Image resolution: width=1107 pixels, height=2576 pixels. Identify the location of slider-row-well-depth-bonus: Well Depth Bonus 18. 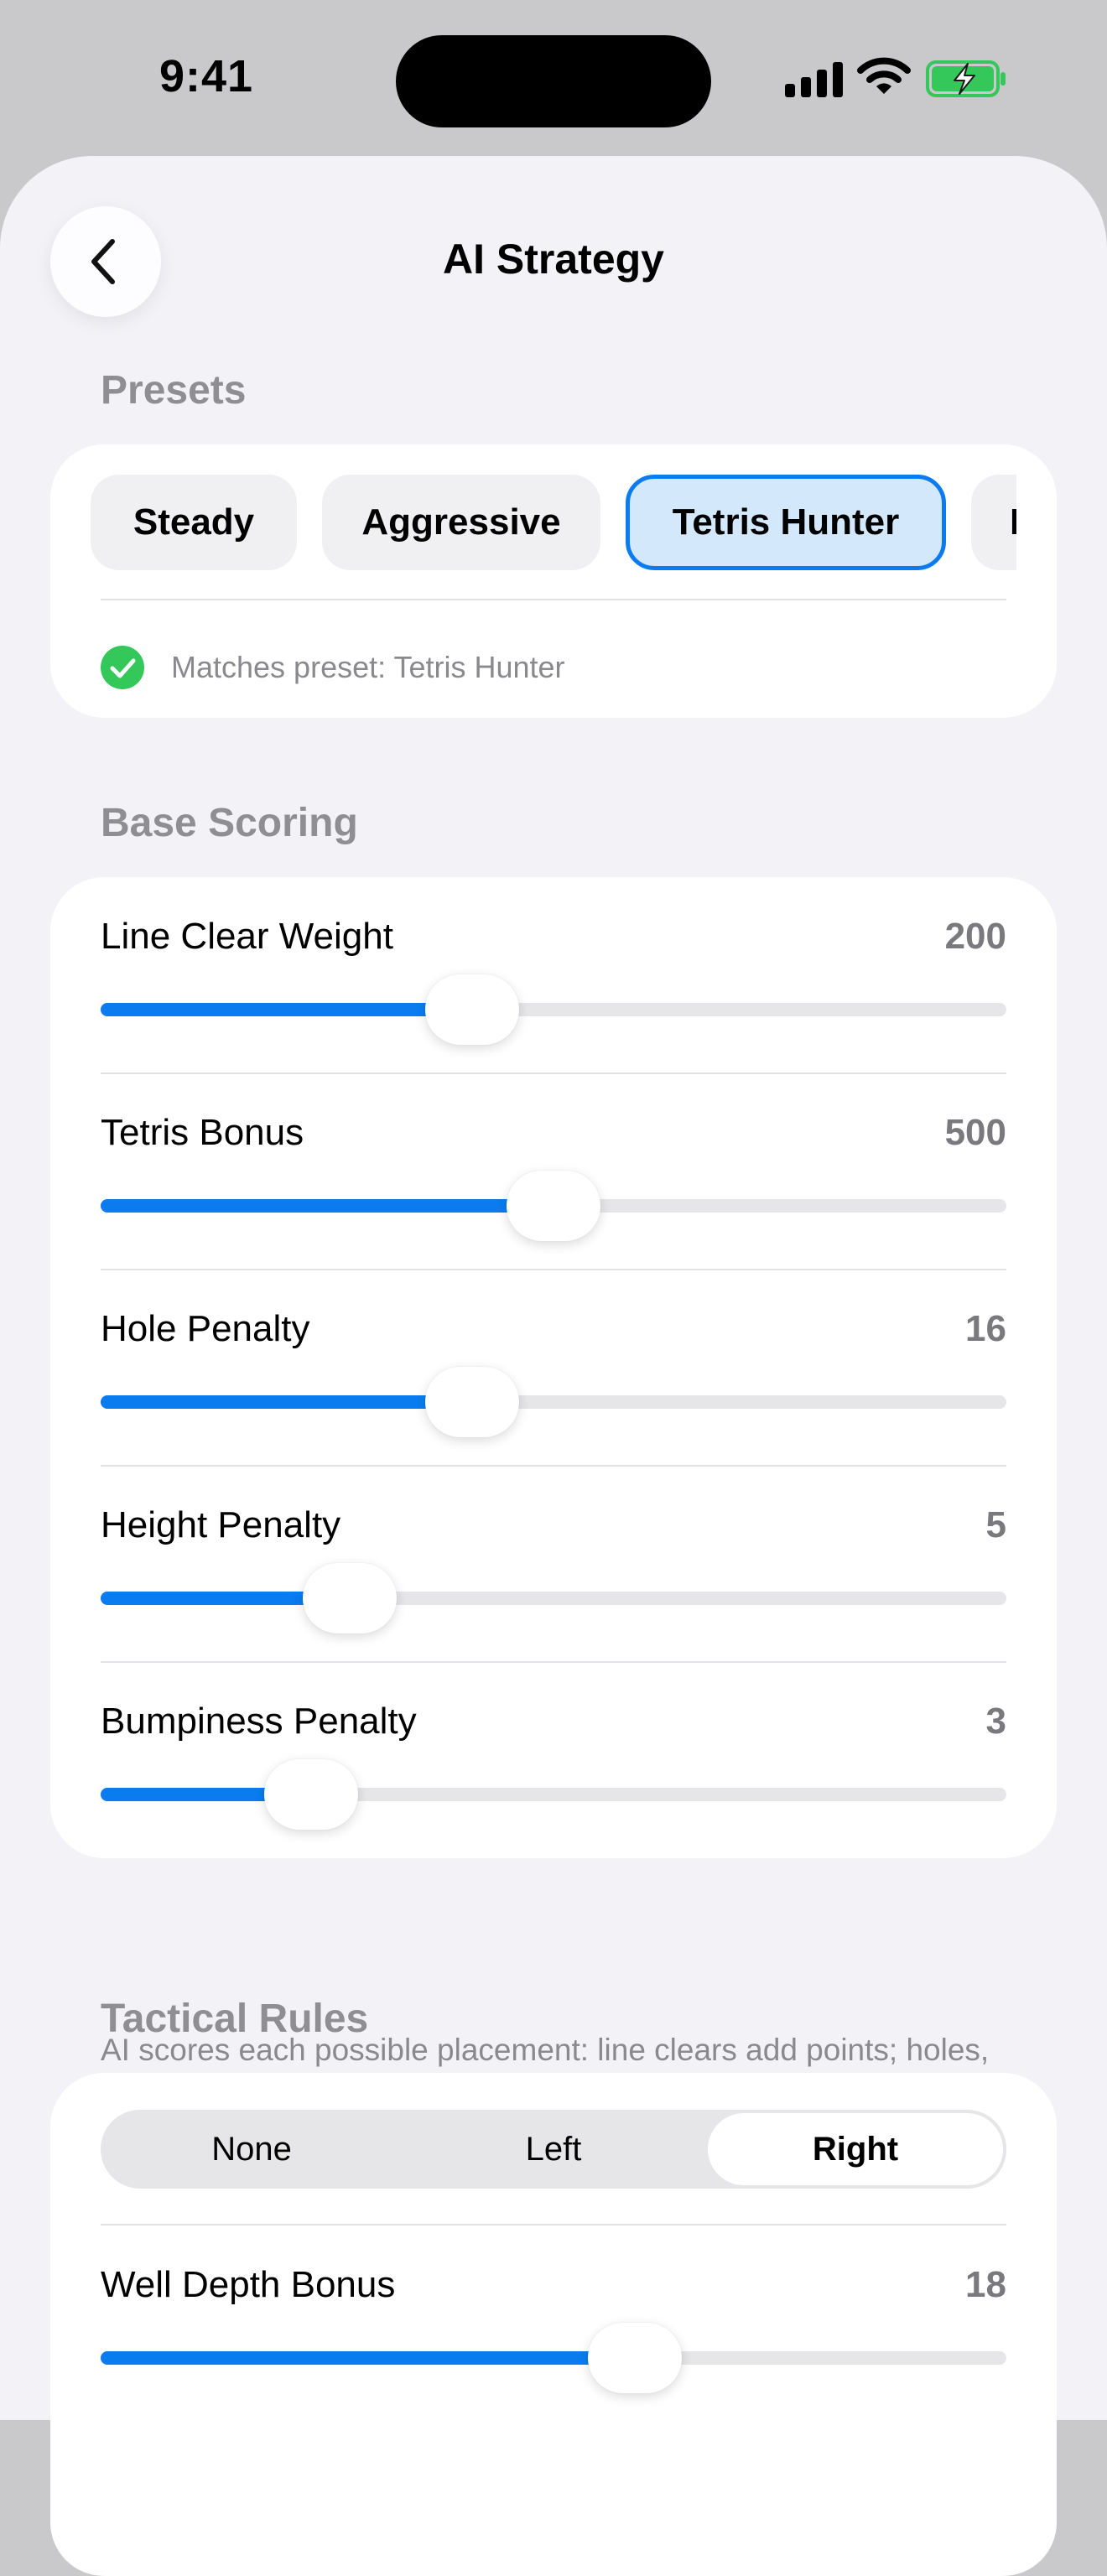
(553, 2323).